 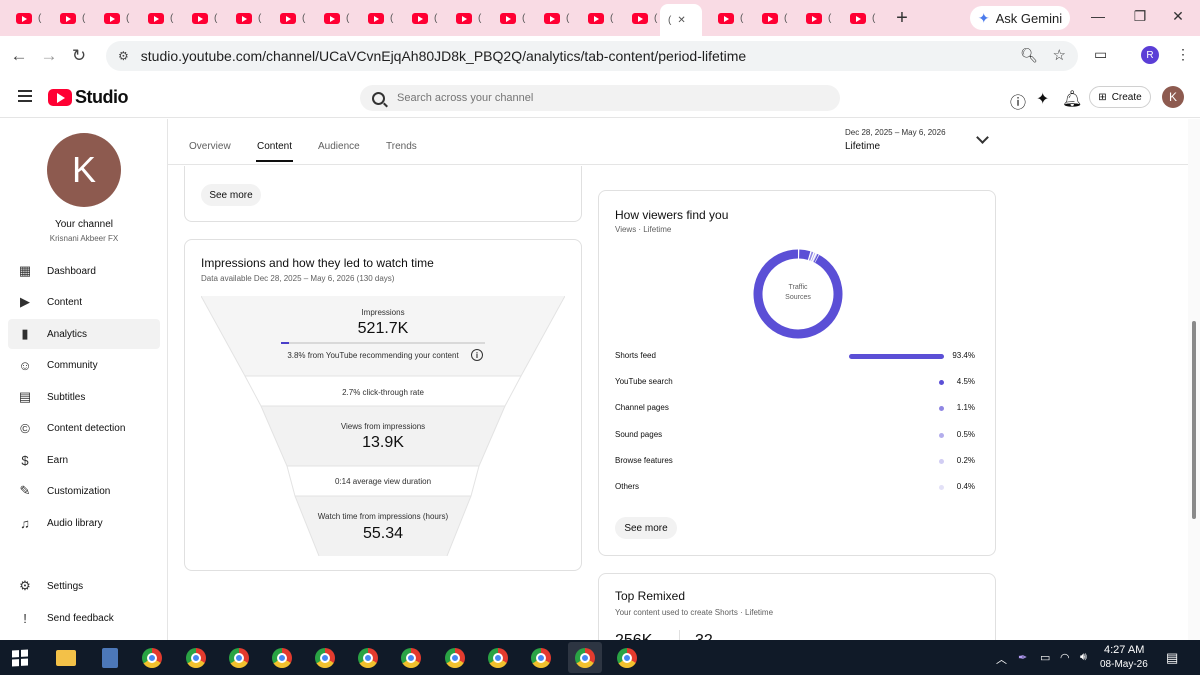 What do you see at coordinates (1178, 16) in the screenshot?
I see `close-window-icon: ✕` at bounding box center [1178, 16].